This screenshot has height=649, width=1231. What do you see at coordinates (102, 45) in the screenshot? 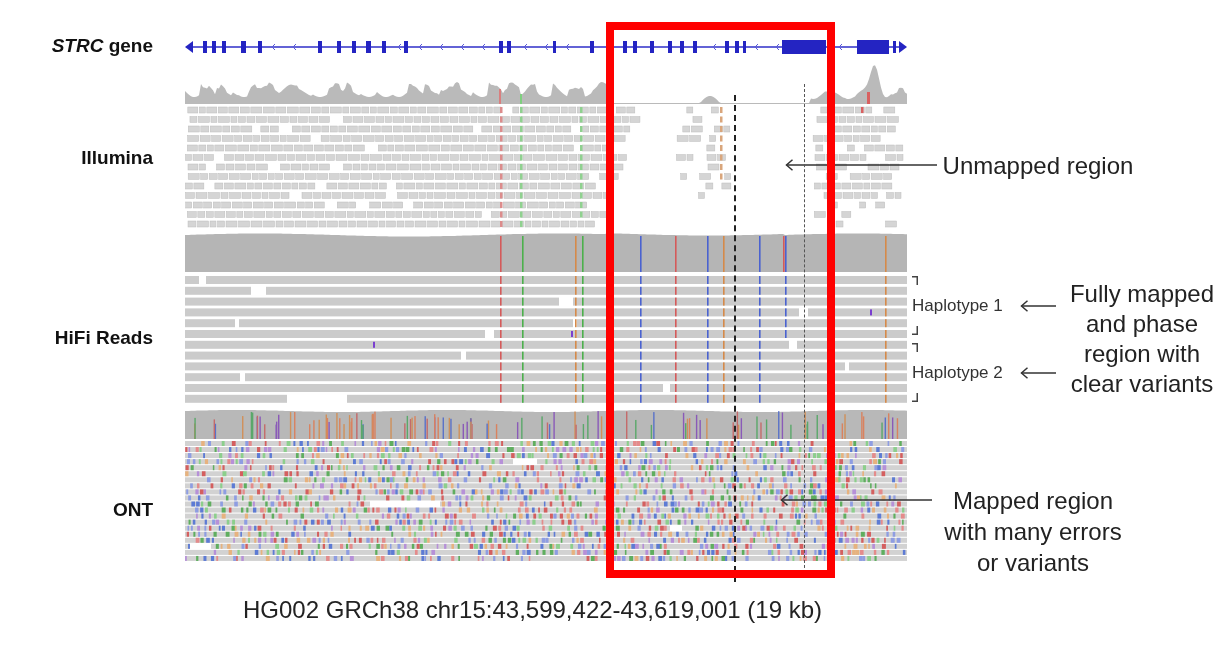
I see `track-label: STRC gene` at bounding box center [102, 45].